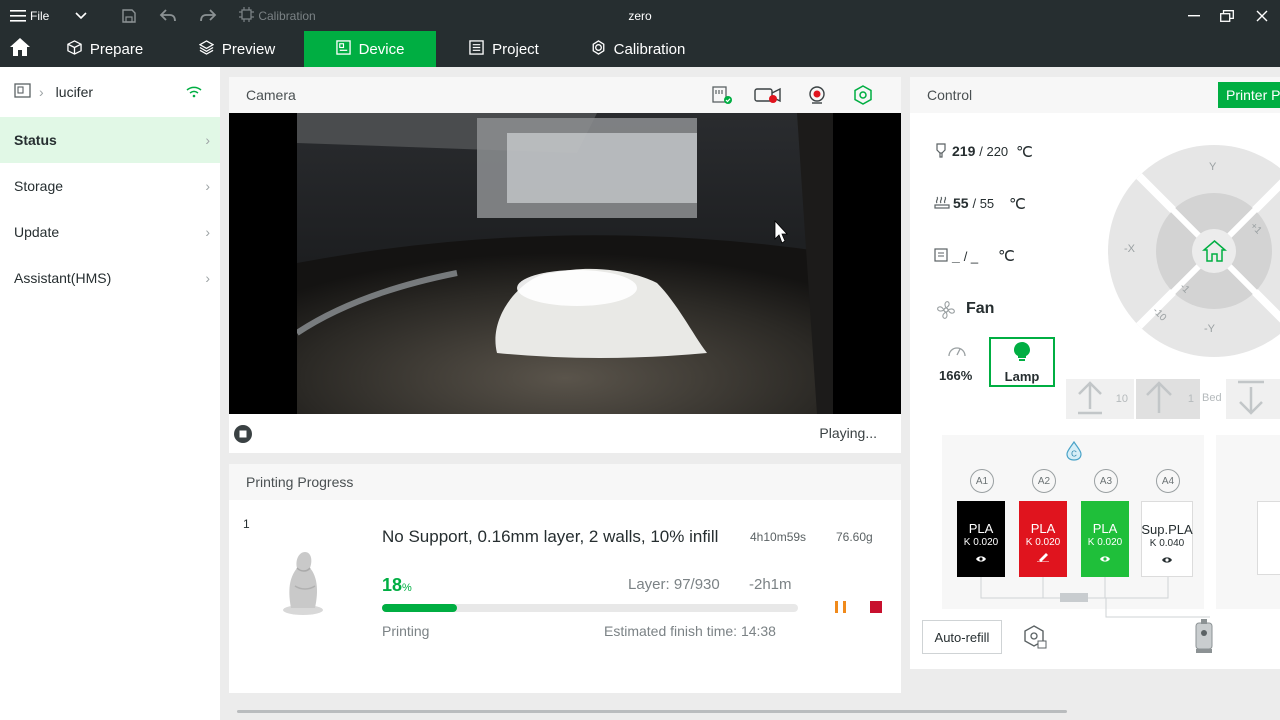 Image resolution: width=1280 pixels, height=720 pixels. I want to click on pause-button, so click(841, 609).